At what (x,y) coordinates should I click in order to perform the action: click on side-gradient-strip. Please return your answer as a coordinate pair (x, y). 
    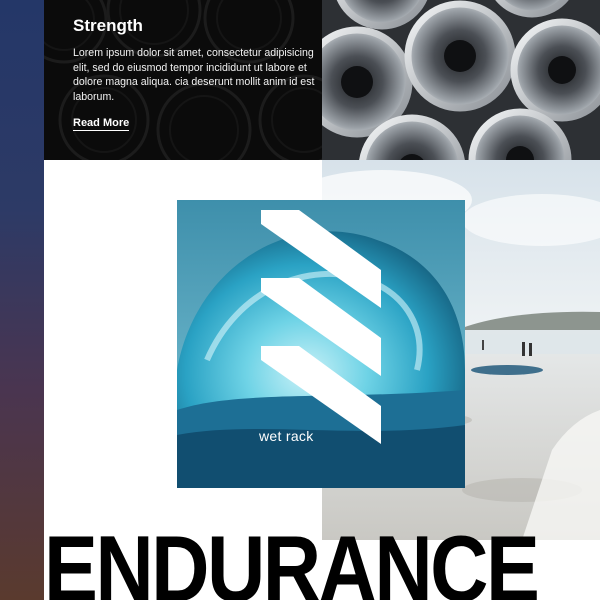
    Looking at the image, I should click on (22, 300).